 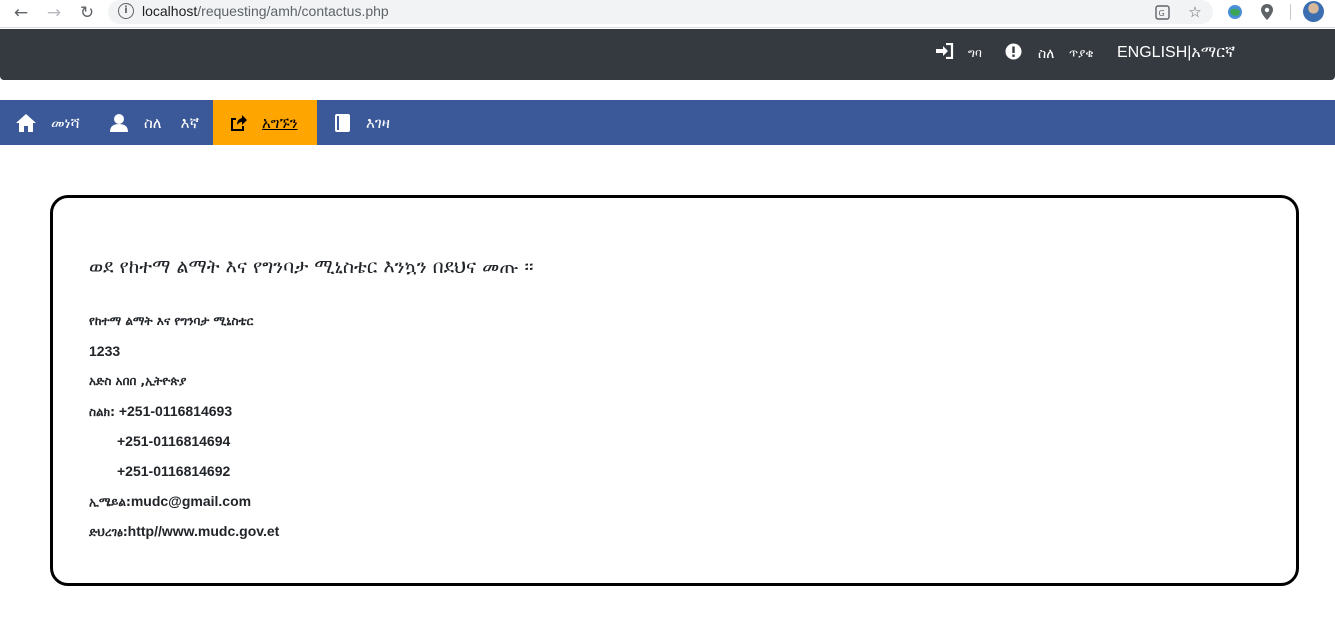 I want to click on back-arrow-icon: ←, so click(x=21, y=13).